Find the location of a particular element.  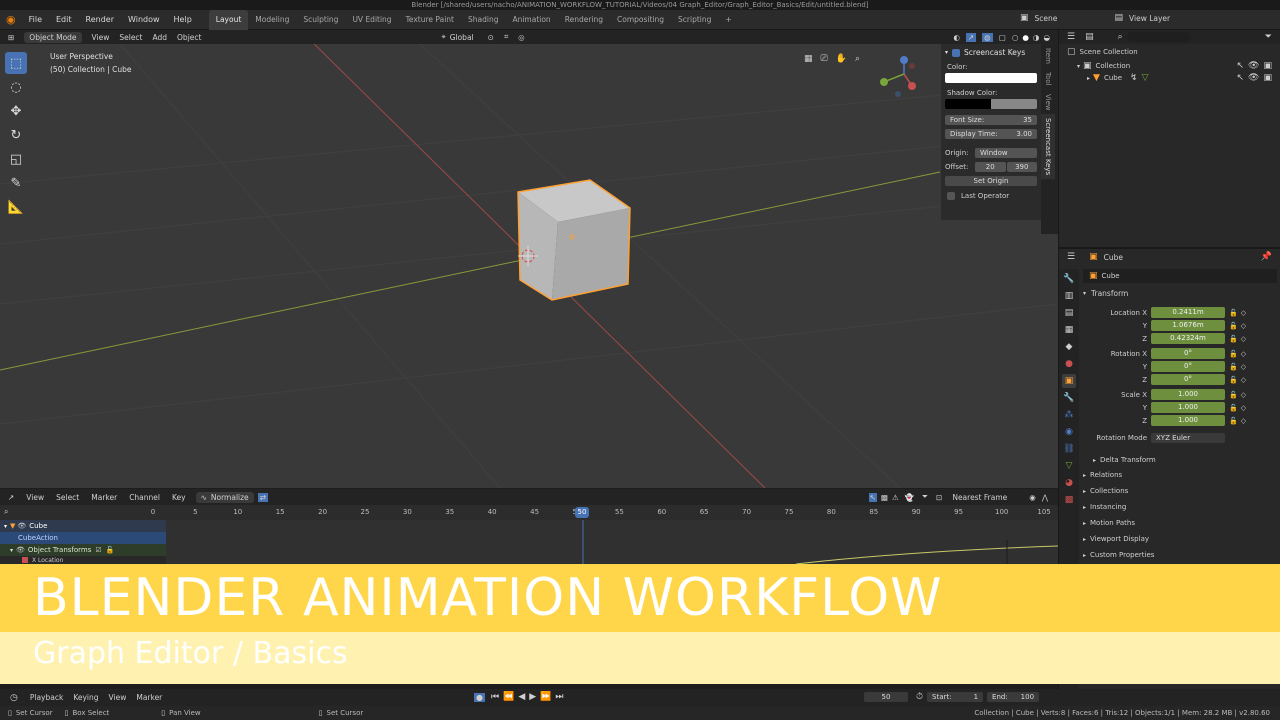

orientation-select: Global is located at coordinates (462, 37).